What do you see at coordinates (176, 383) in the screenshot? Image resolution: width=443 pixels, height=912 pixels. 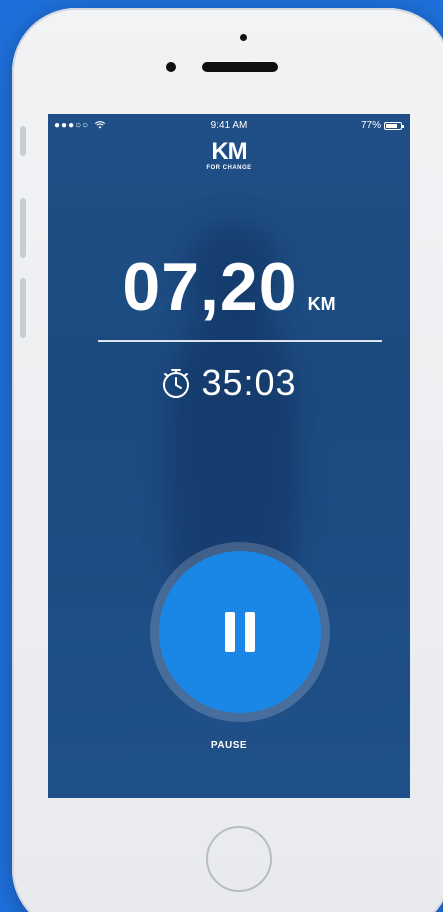 I see `stopwatch-icon` at bounding box center [176, 383].